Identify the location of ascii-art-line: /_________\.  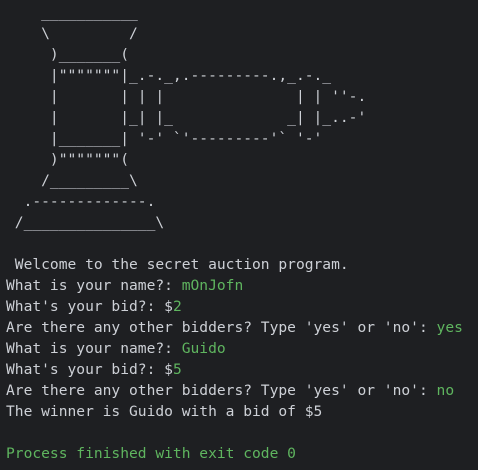
(72, 180).